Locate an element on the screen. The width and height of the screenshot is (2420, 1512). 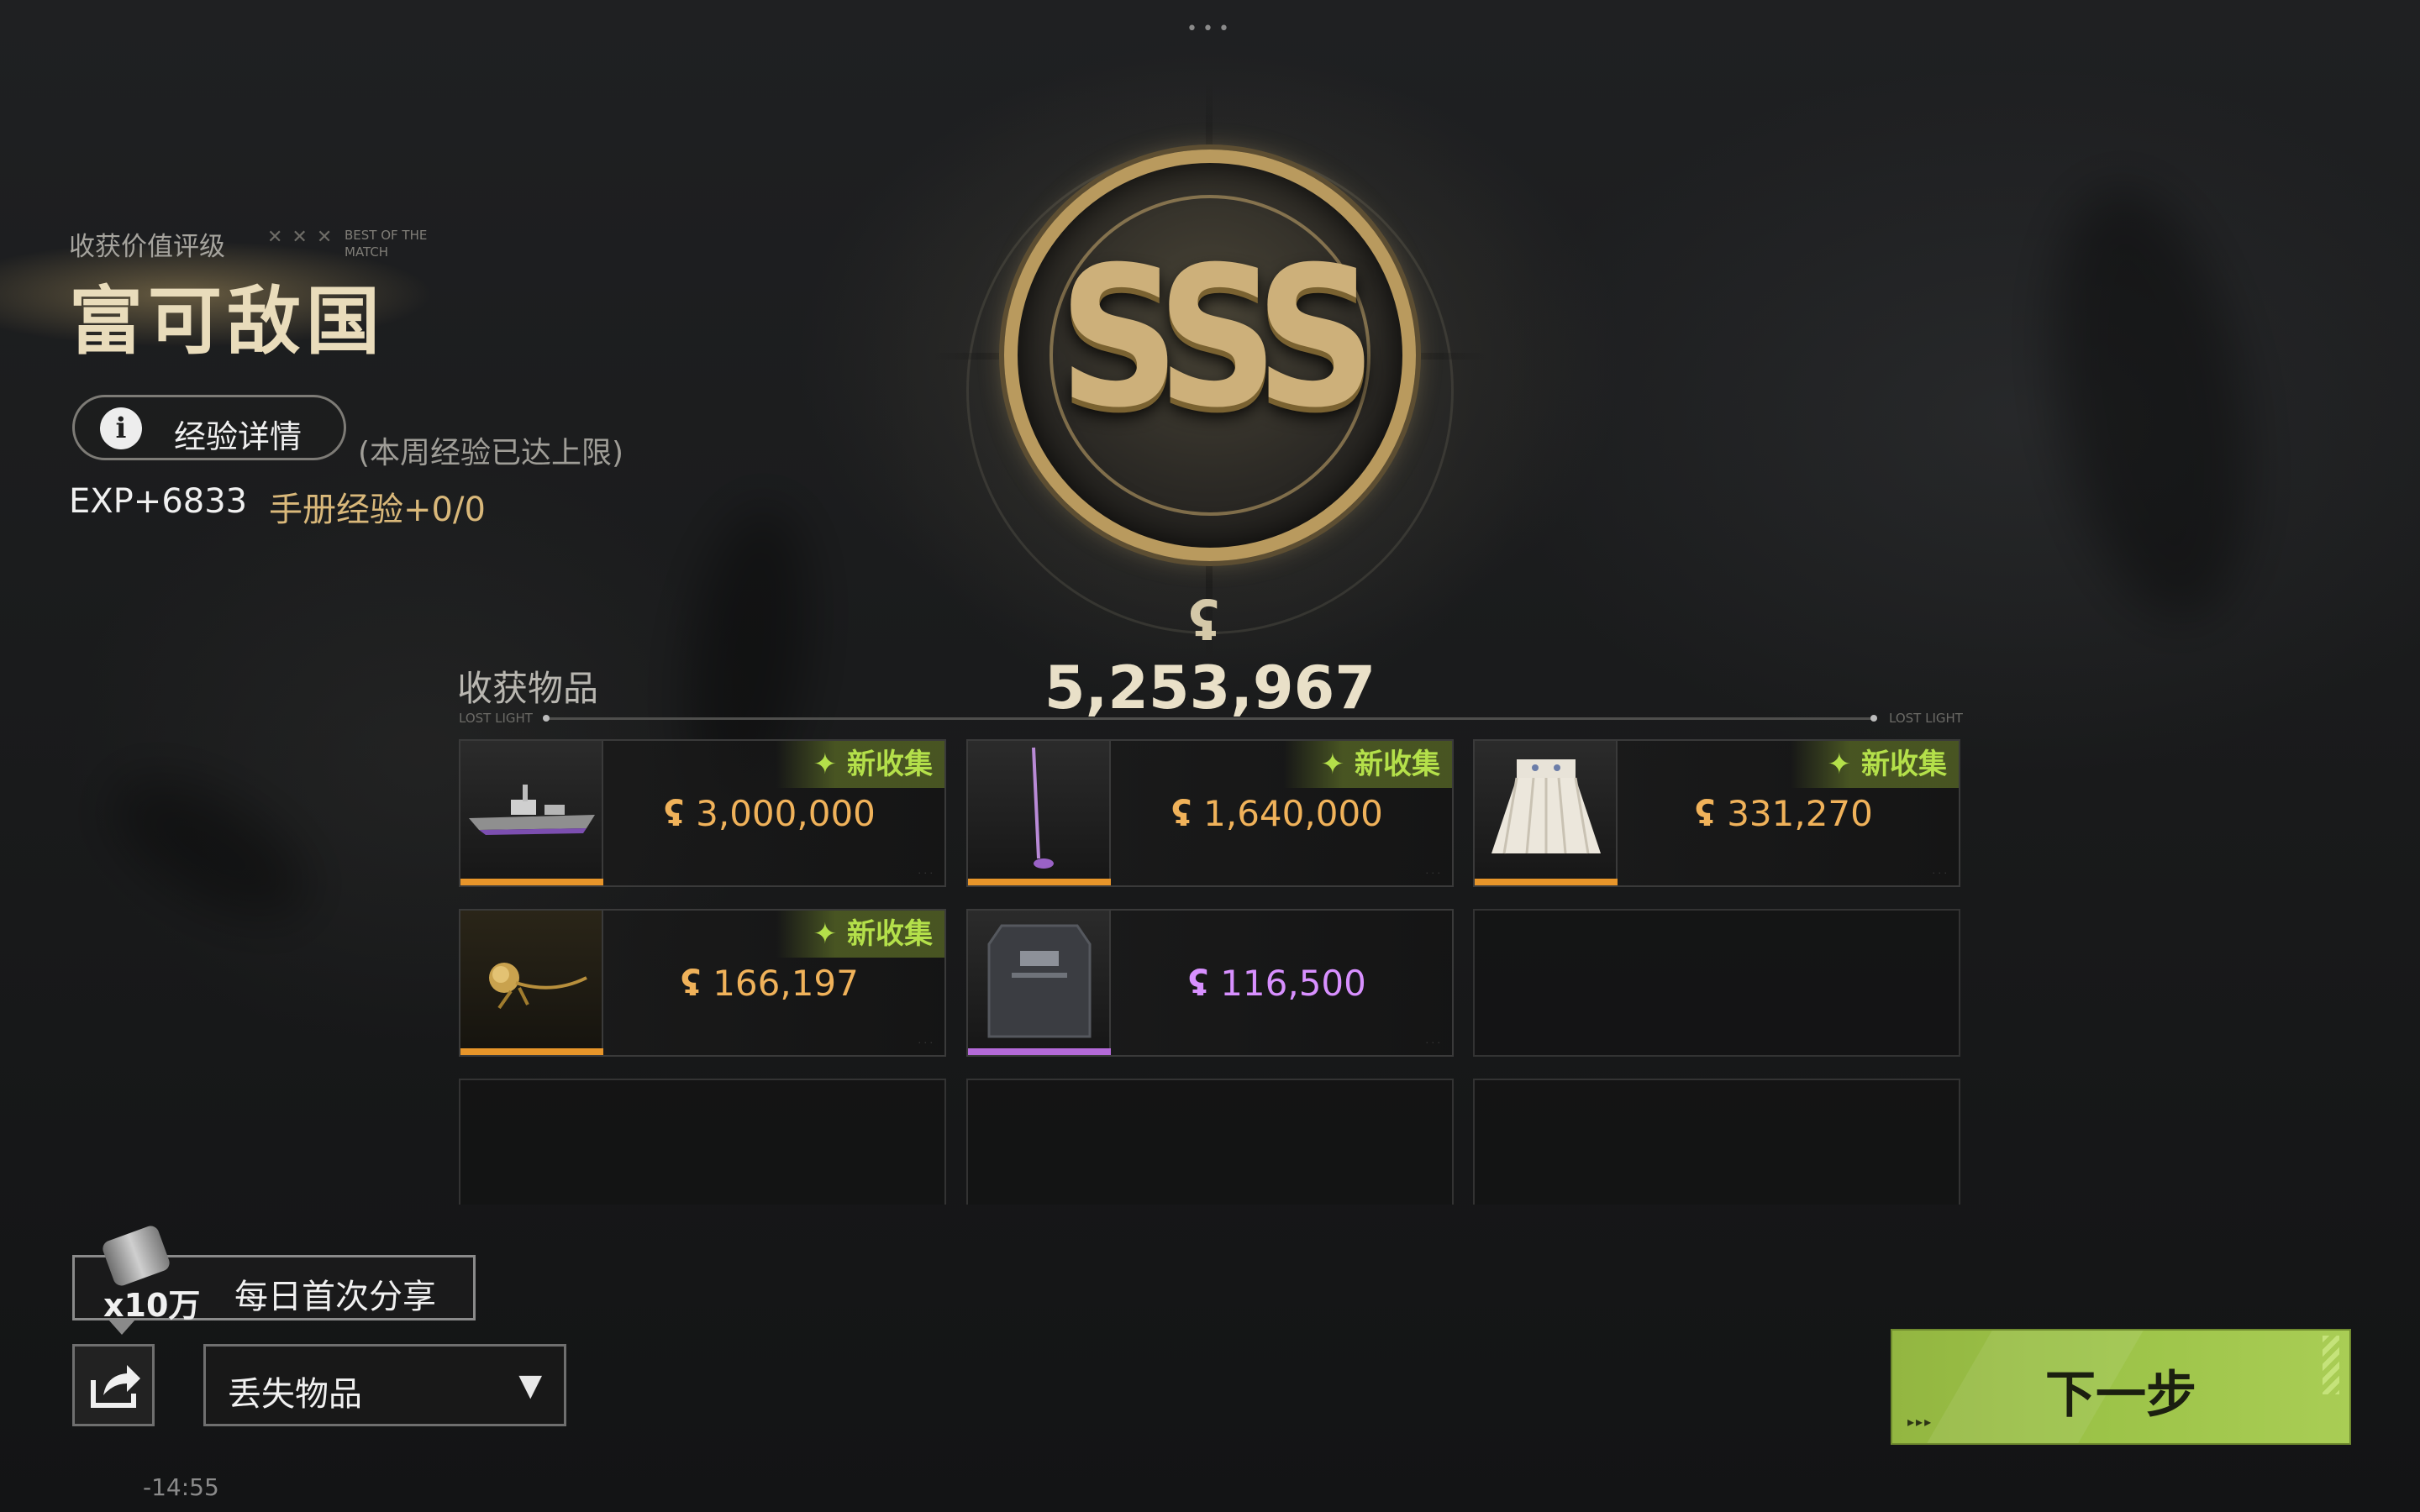
item-price-row: ʢ 3,000,000 is located at coordinates (770, 813).